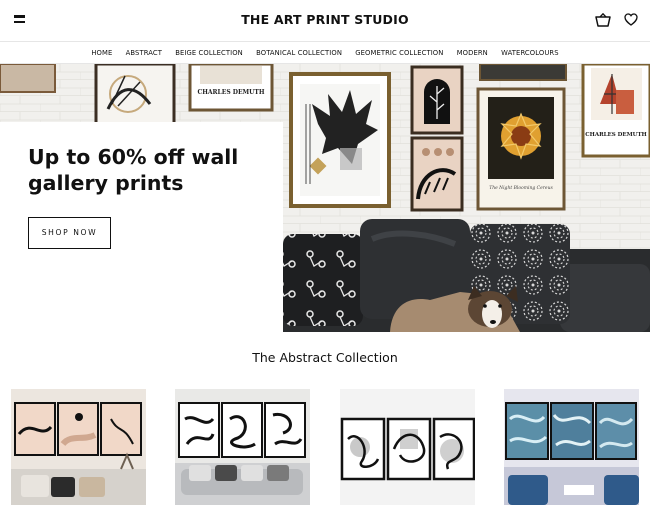  I want to click on product-card-beige-abstract, so click(78, 447).